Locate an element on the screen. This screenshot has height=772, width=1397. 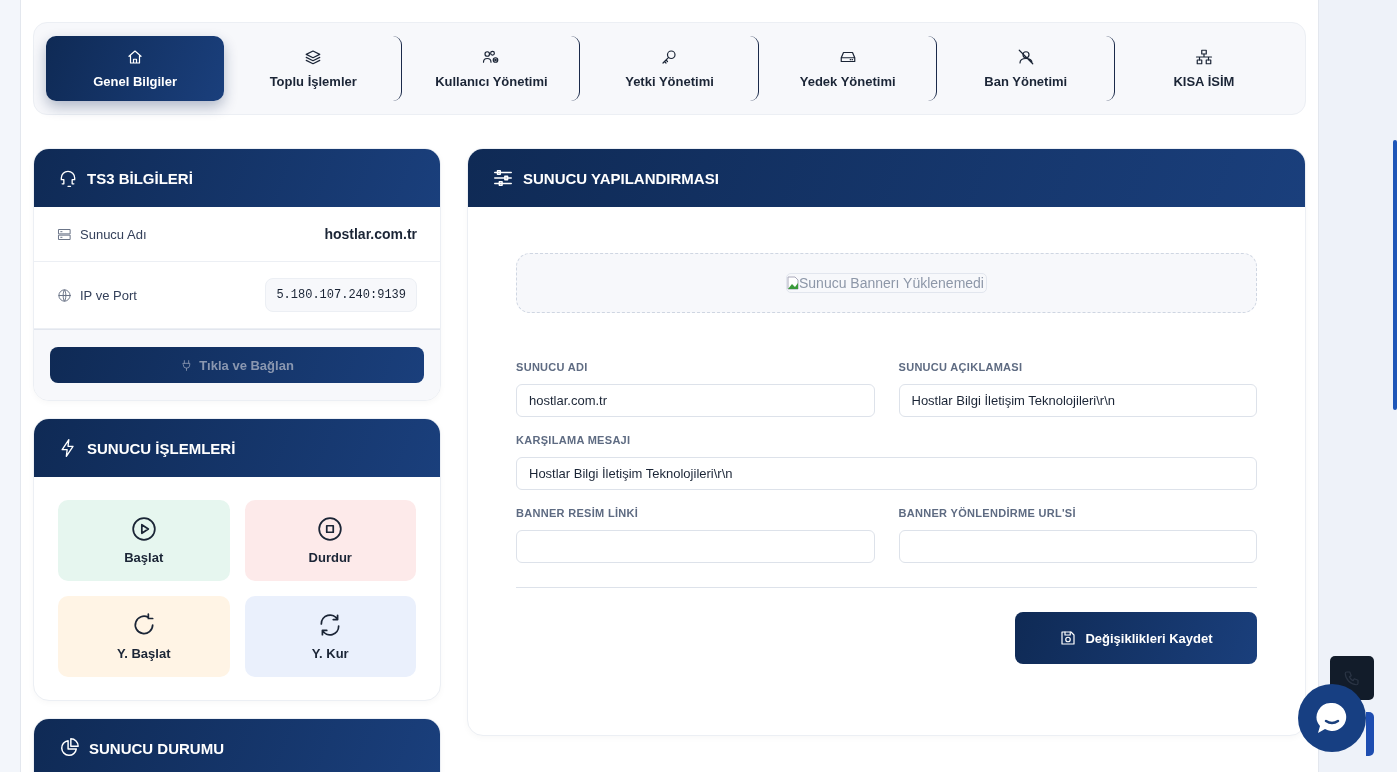
nav-tab: Yedek Yönetimi is located at coordinates (847, 68).